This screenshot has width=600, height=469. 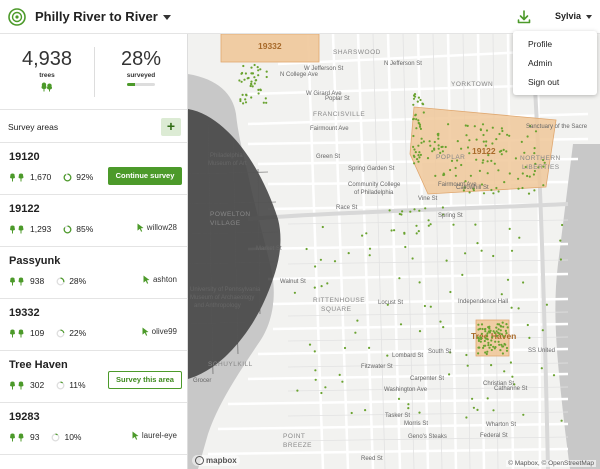 I want to click on area-assignee: laurel-eye, so click(x=154, y=435).